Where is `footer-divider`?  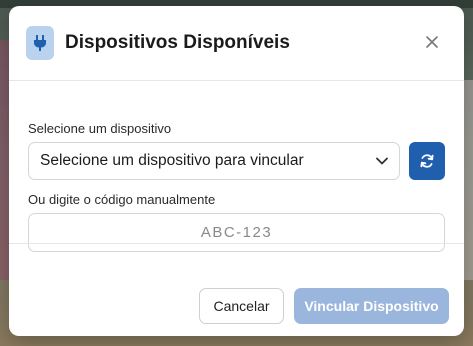 footer-divider is located at coordinates (236, 243).